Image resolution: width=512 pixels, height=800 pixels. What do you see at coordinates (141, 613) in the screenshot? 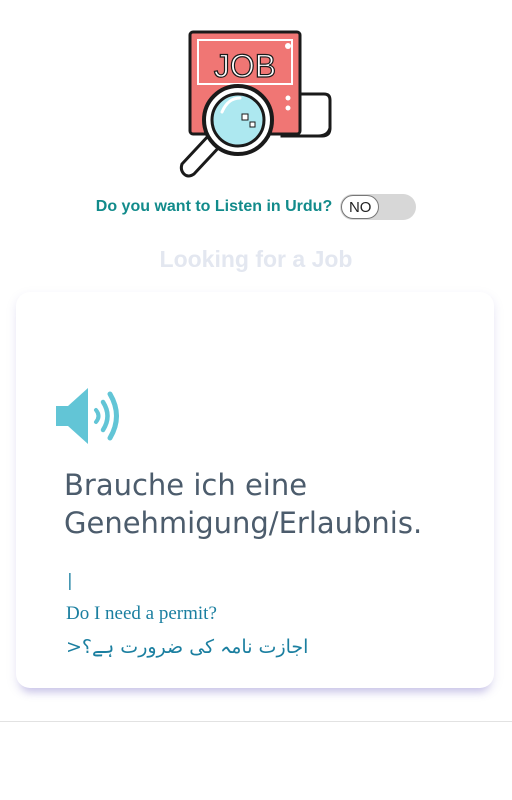
I see `english-translation: Do I need a permit?` at bounding box center [141, 613].